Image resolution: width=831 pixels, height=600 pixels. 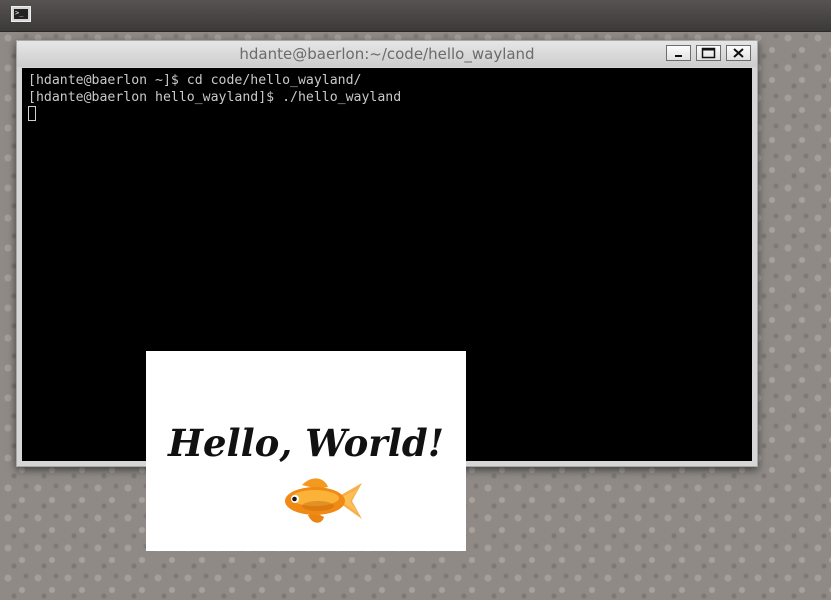 I want to click on terminal-icon: >_, so click(x=21, y=14).